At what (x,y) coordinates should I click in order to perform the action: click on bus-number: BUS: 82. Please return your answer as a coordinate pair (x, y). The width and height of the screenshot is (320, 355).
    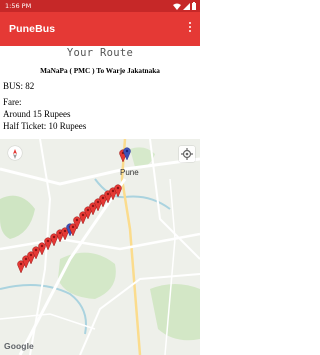
    Looking at the image, I should click on (19, 86).